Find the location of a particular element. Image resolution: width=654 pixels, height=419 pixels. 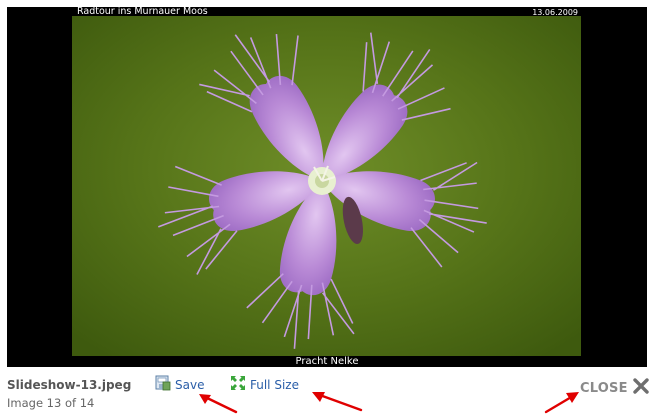

annotation-arrow-save is located at coordinates (218, 404).